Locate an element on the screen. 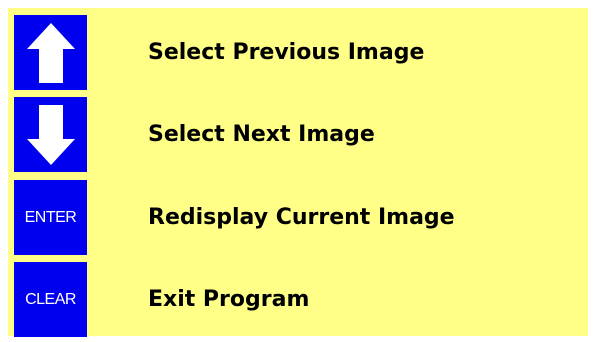 This screenshot has width=594, height=342. up-arrow-key is located at coordinates (50, 52).